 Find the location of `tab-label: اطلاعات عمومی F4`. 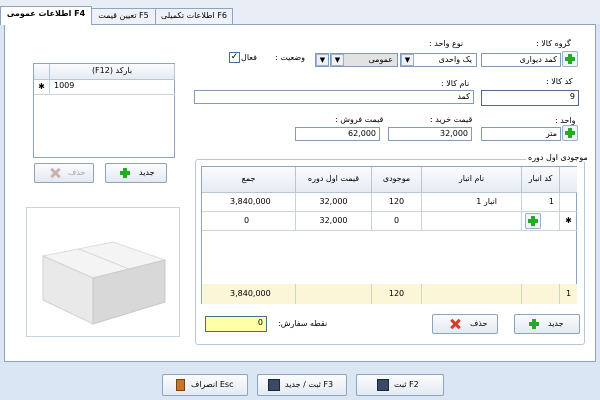

tab-label: اطلاعات عمومی F4 is located at coordinates (46, 13).